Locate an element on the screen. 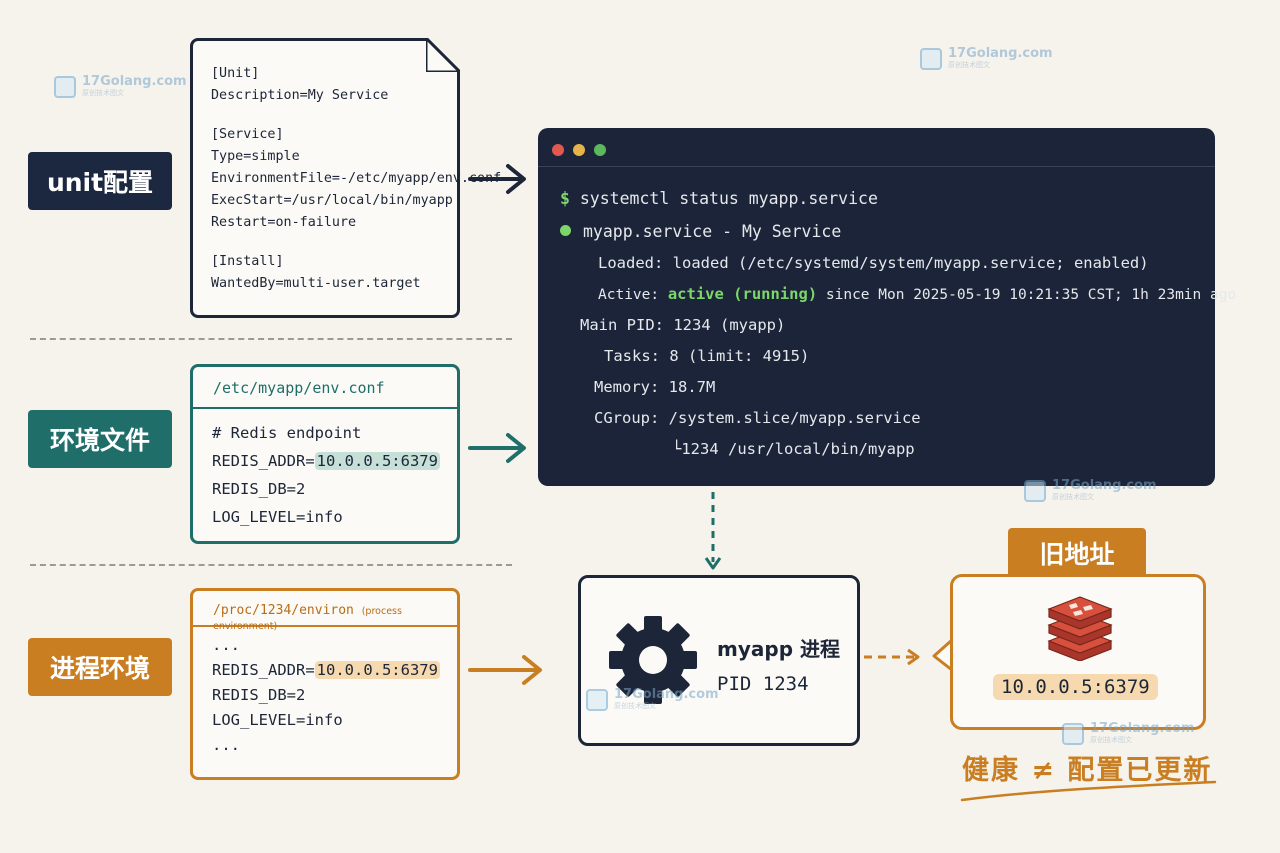  window-controls is located at coordinates (579, 150).